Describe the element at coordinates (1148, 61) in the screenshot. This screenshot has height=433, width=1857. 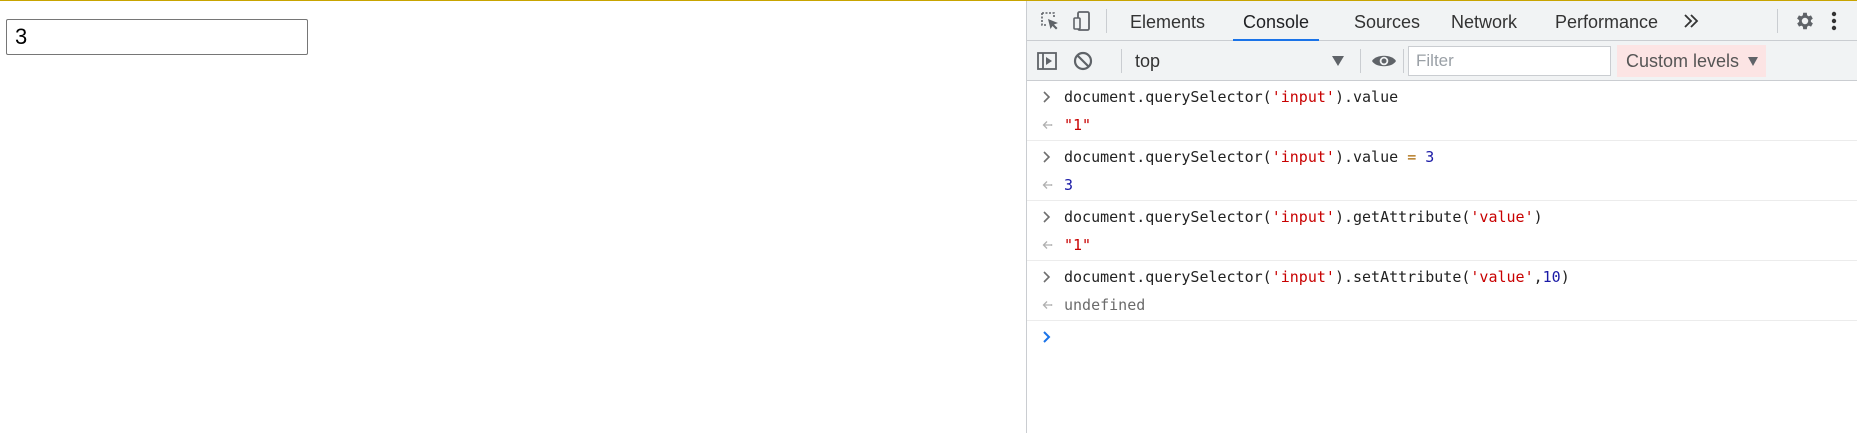
I see `context-selector-label: top` at that location.